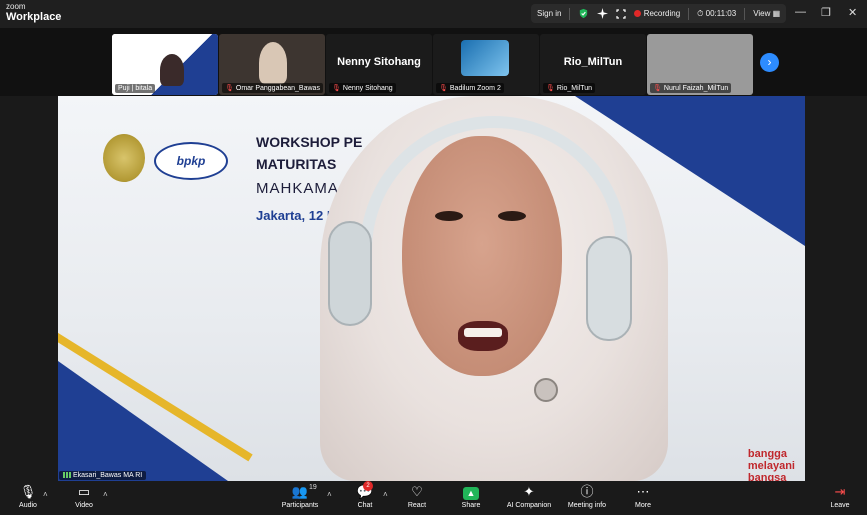  I want to click on recording-label: Recording, so click(662, 13).